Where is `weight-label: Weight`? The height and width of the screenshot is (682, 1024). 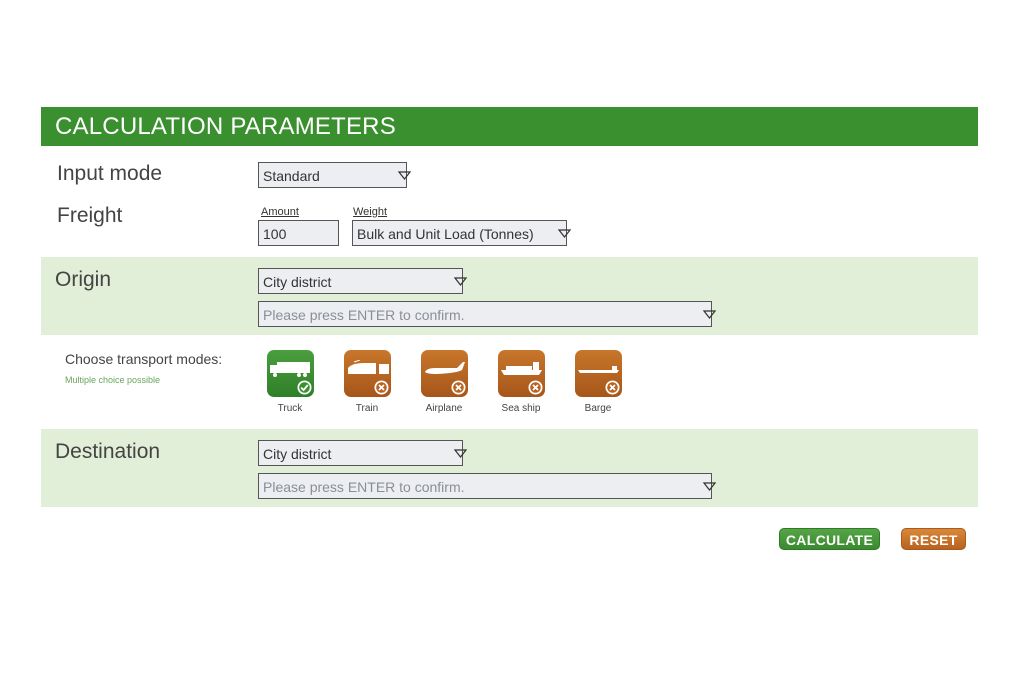
weight-label: Weight is located at coordinates (370, 212).